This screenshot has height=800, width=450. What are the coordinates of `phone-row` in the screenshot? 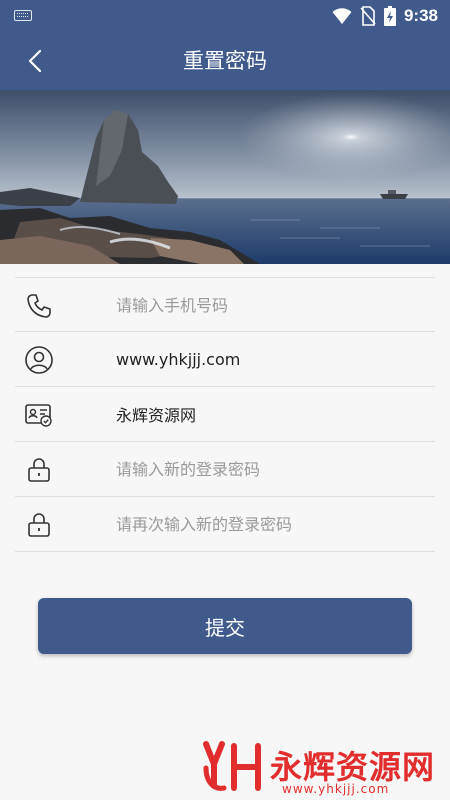 It's located at (225, 304).